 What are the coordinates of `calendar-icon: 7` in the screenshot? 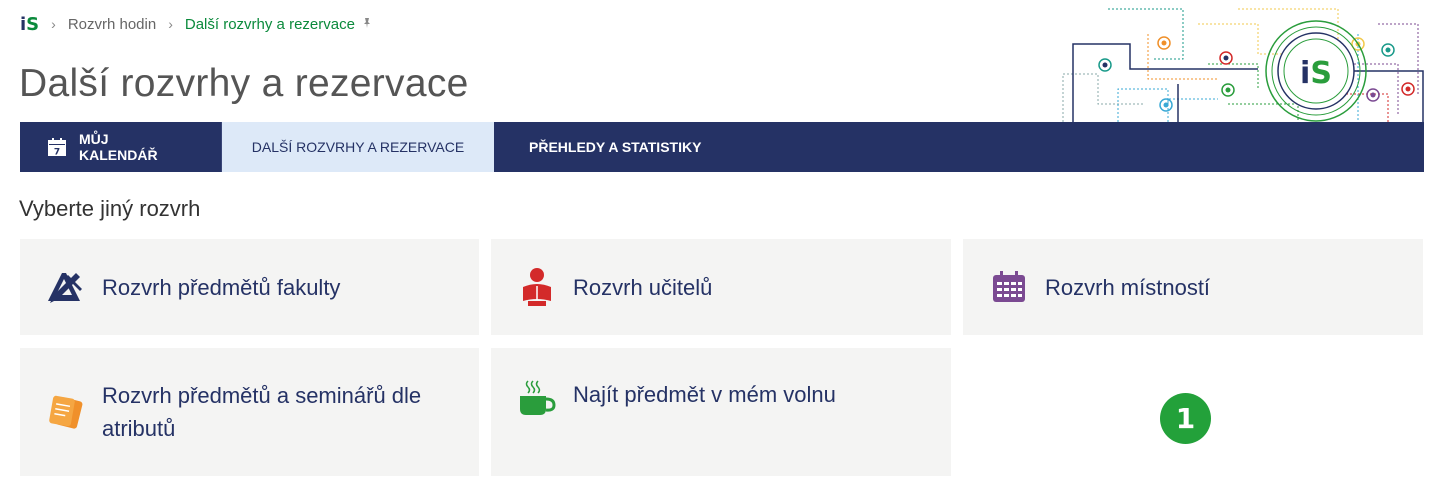 It's located at (57, 147).